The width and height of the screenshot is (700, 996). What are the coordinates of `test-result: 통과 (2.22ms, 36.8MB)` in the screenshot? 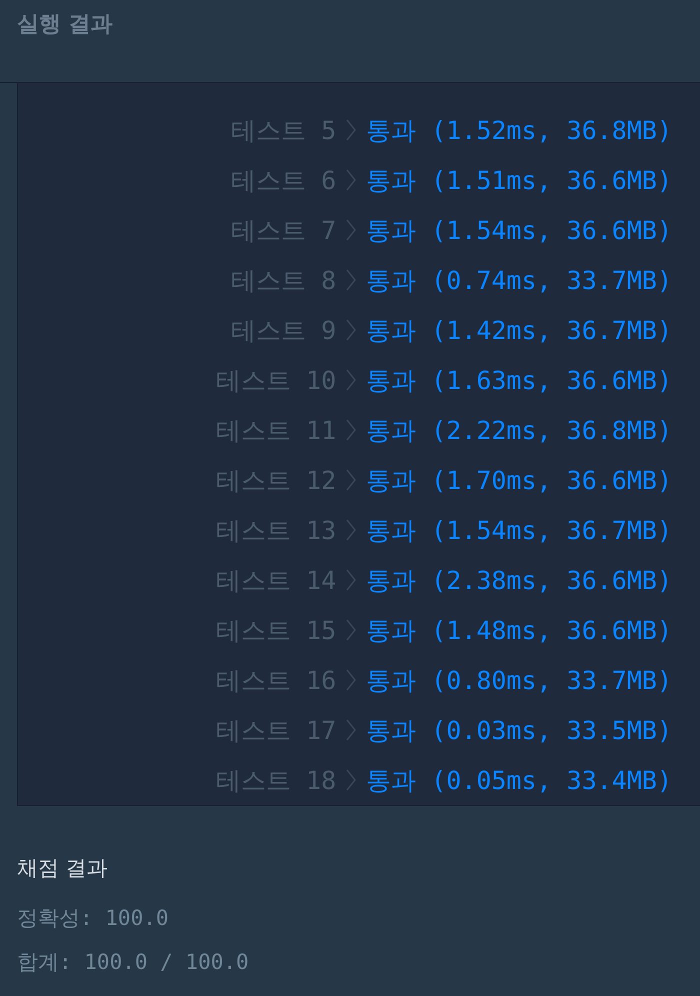 It's located at (519, 430).